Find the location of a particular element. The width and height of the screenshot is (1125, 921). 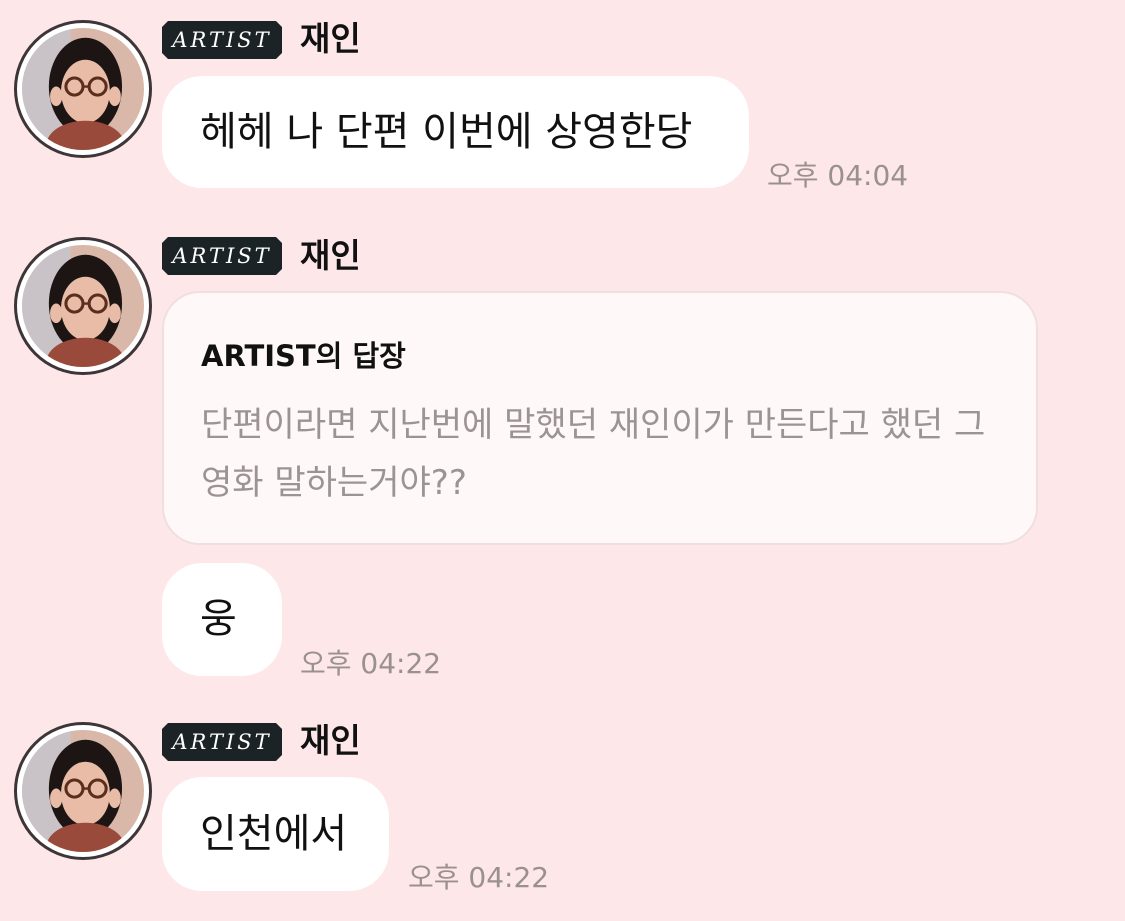

message-bubble: 인천에서 is located at coordinates (275, 834).